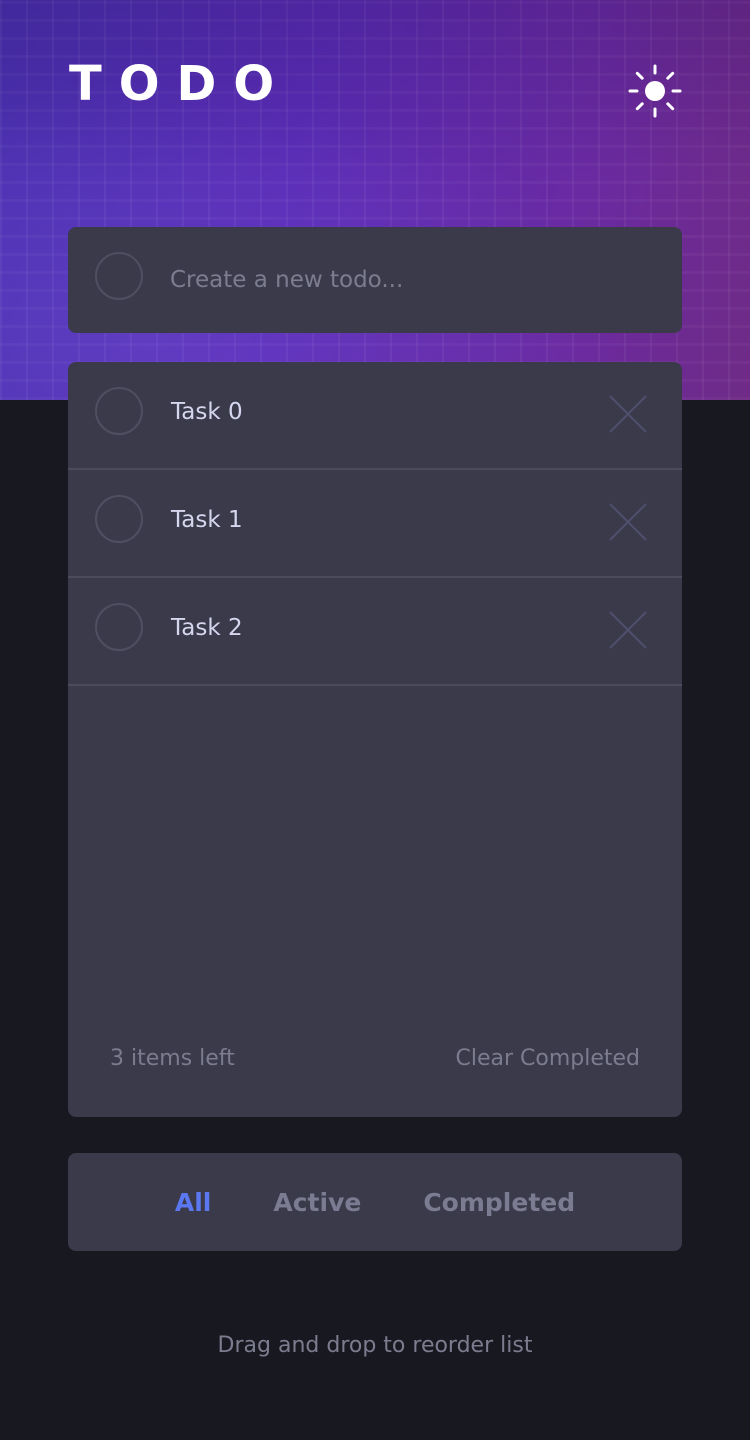 This screenshot has height=1440, width=750. I want to click on todo-label: Task 2, so click(207, 628).